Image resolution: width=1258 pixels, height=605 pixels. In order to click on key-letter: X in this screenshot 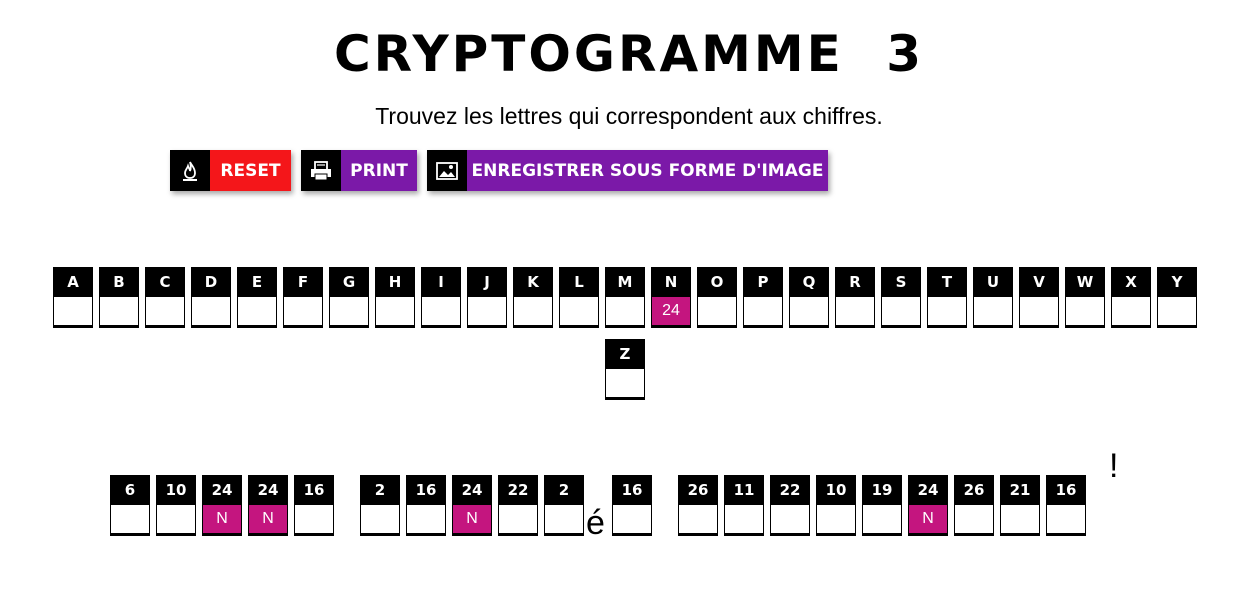, I will do `click(1131, 282)`.